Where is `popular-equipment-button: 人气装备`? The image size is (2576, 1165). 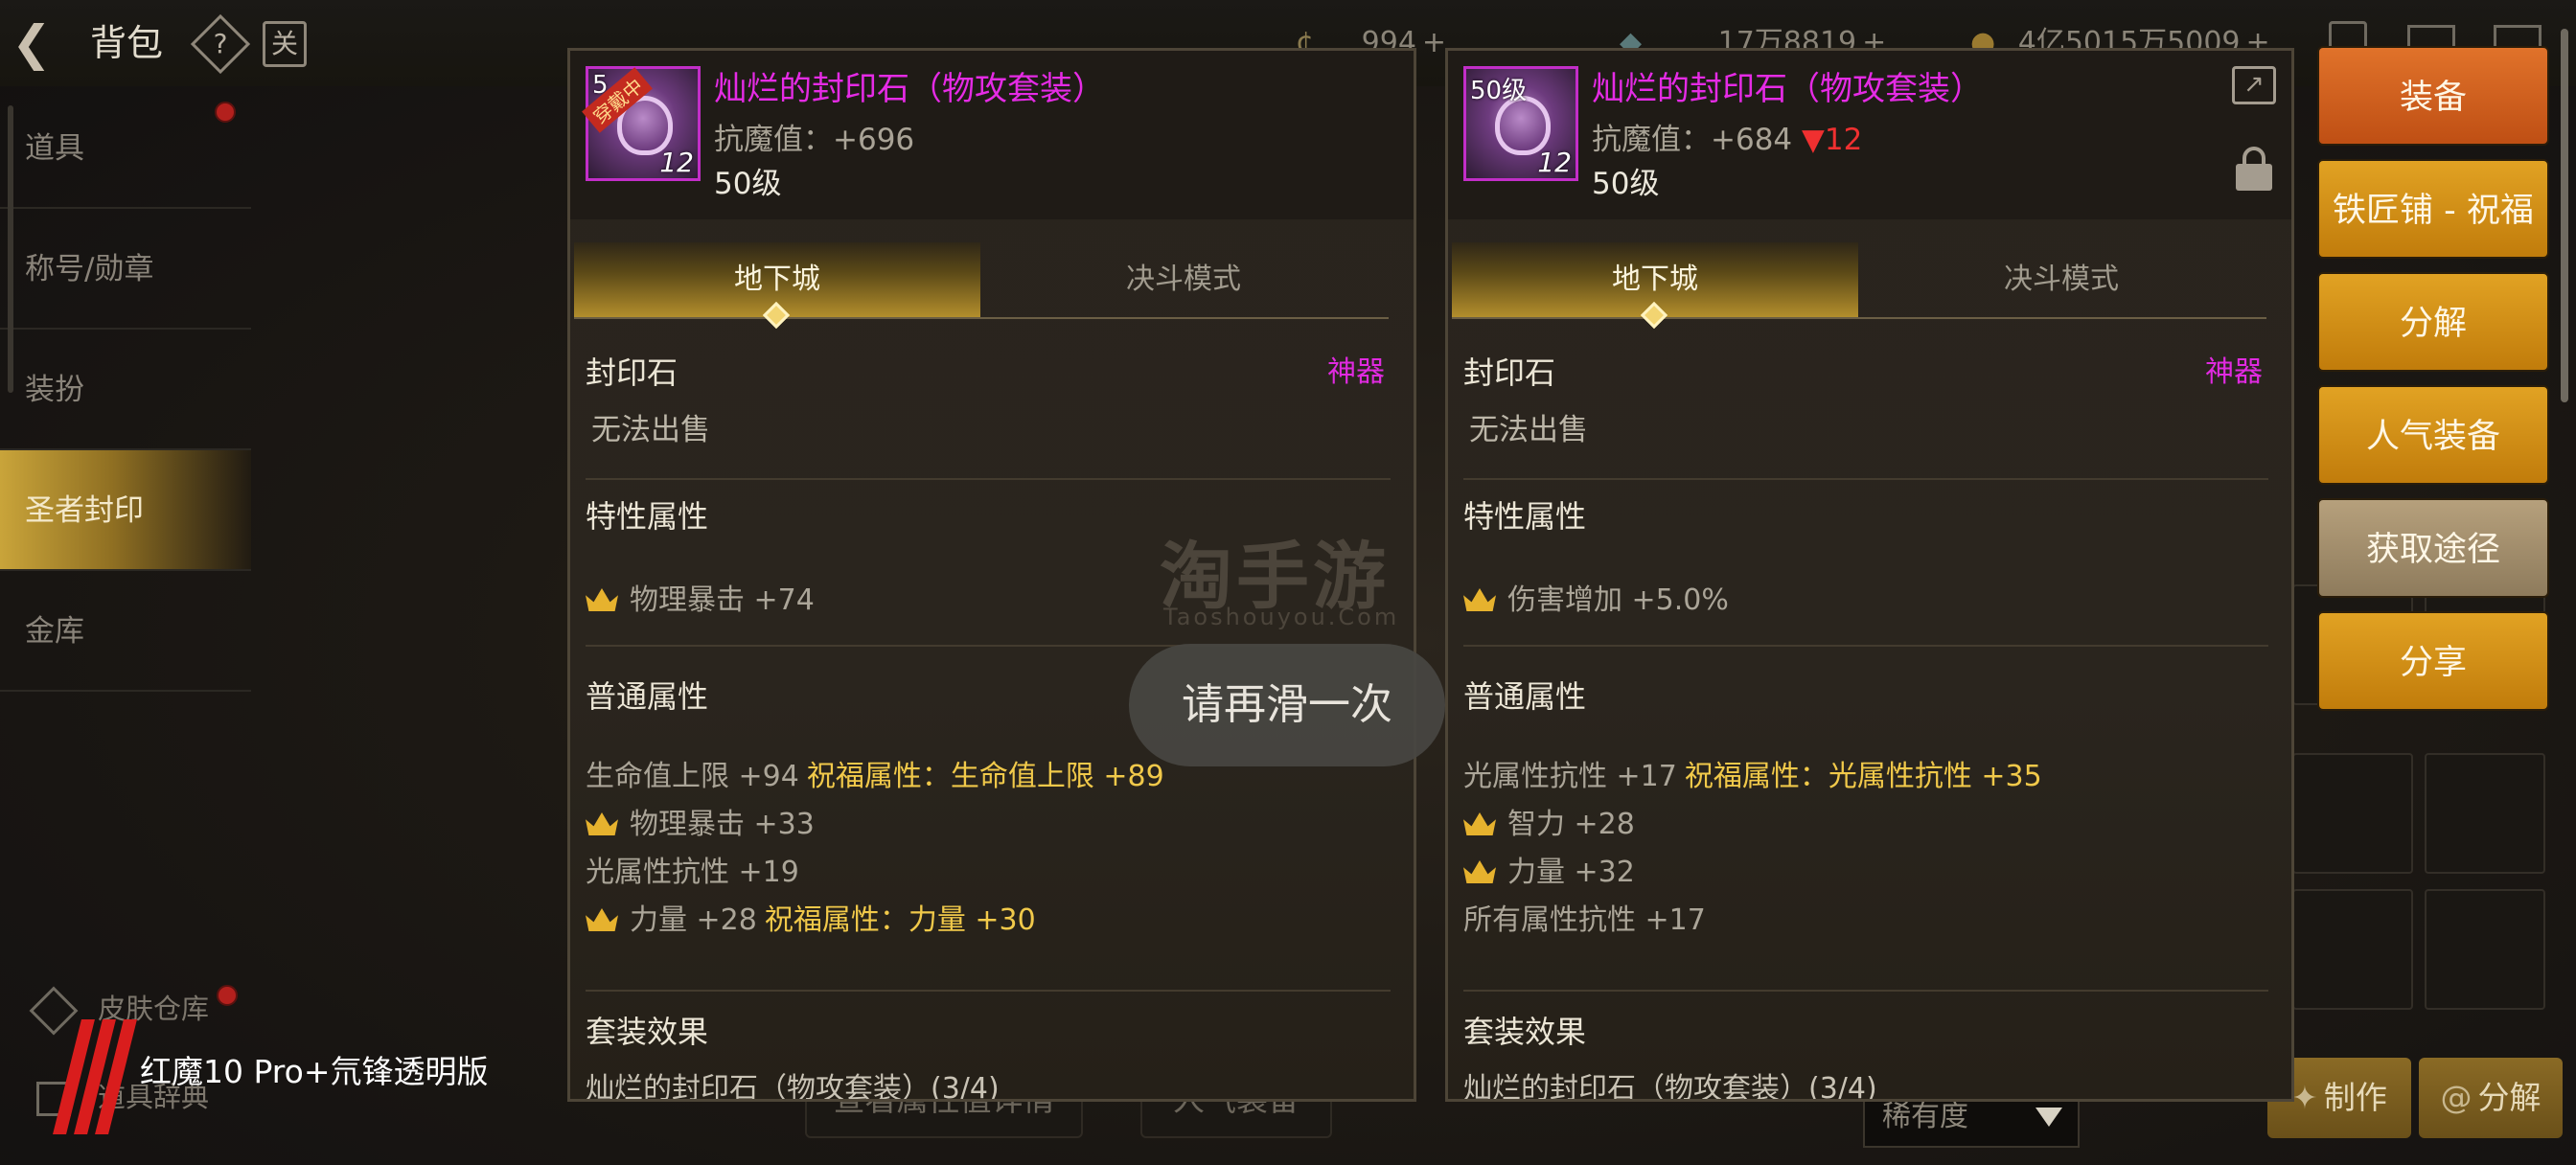
popular-equipment-button: 人气装备 is located at coordinates (2433, 435).